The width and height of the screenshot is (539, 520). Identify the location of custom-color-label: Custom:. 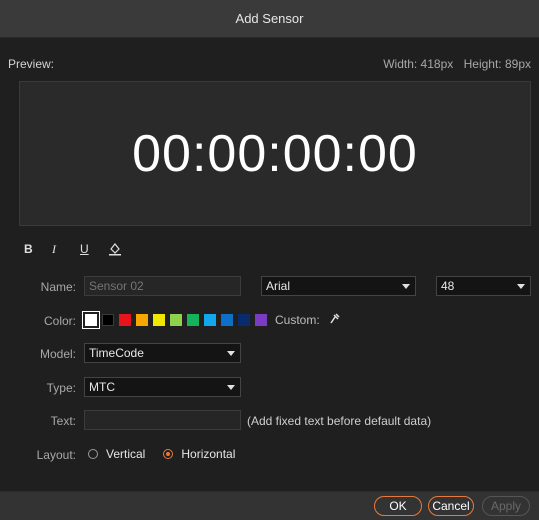
(297, 319).